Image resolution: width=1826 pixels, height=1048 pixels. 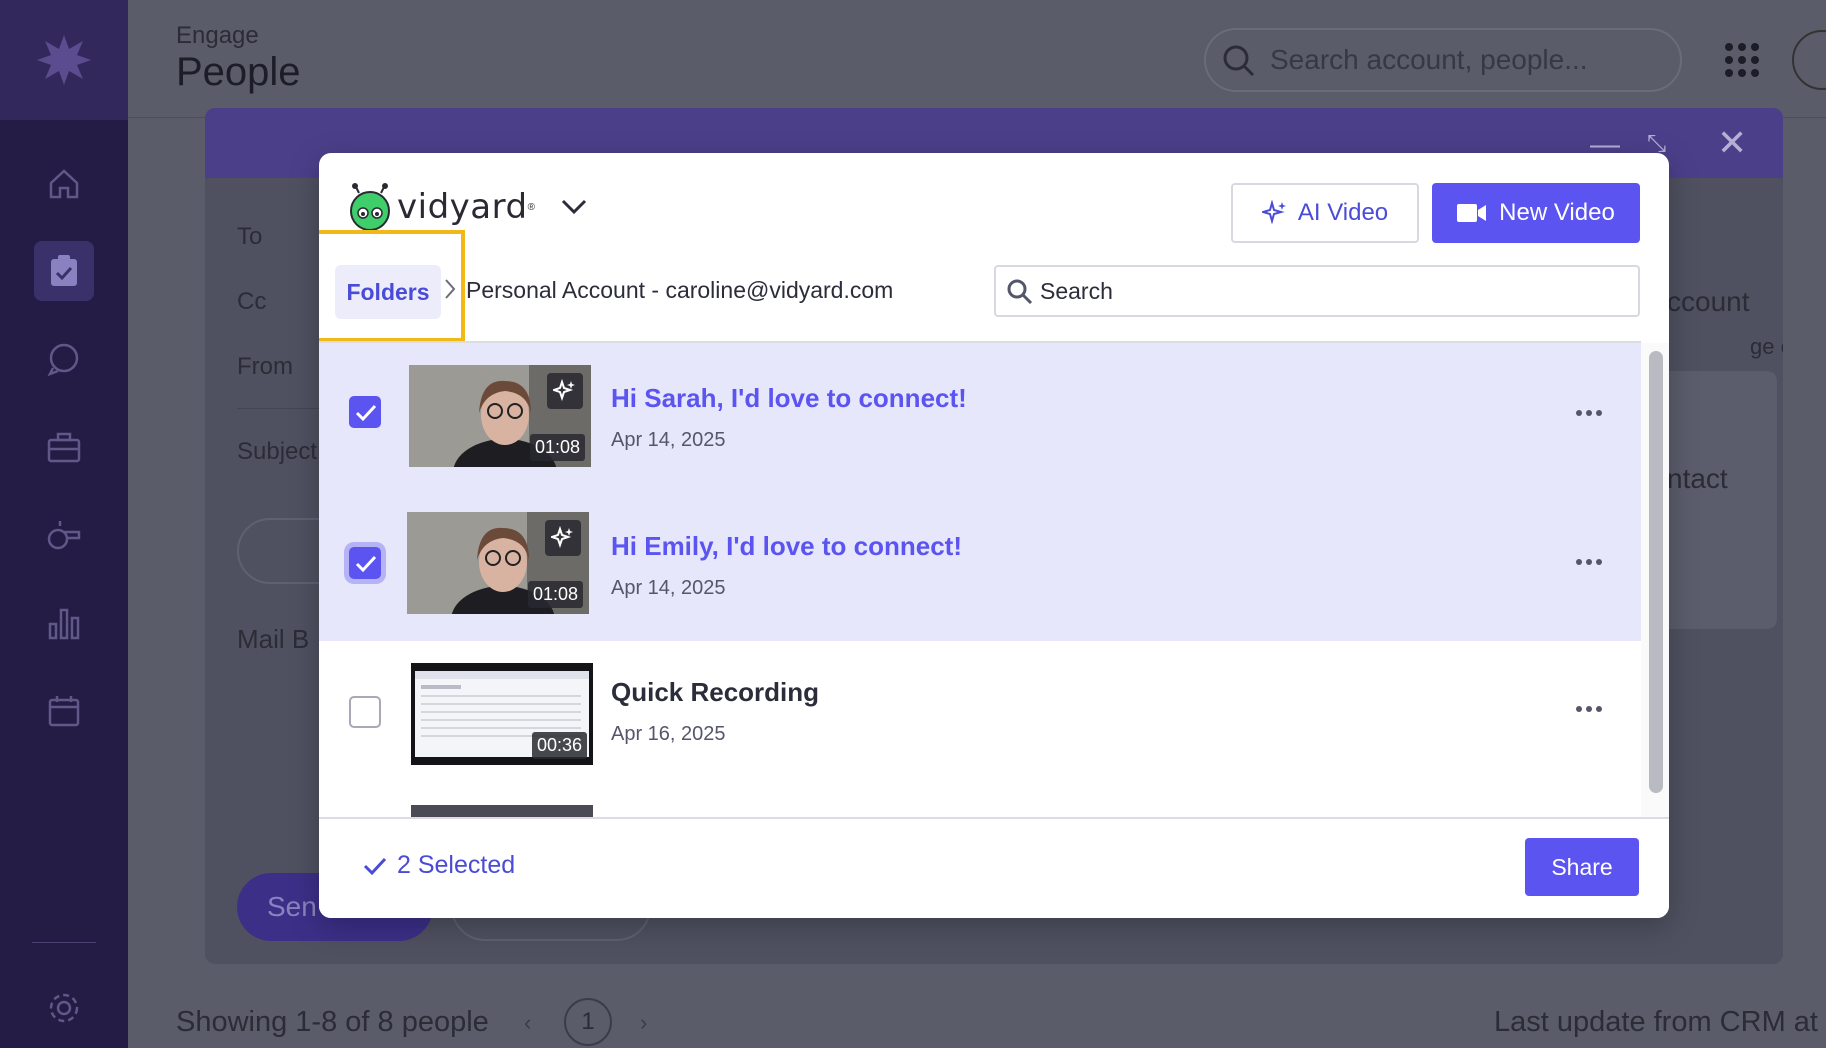 I want to click on selected-count-label: 2 Selected, so click(x=456, y=865).